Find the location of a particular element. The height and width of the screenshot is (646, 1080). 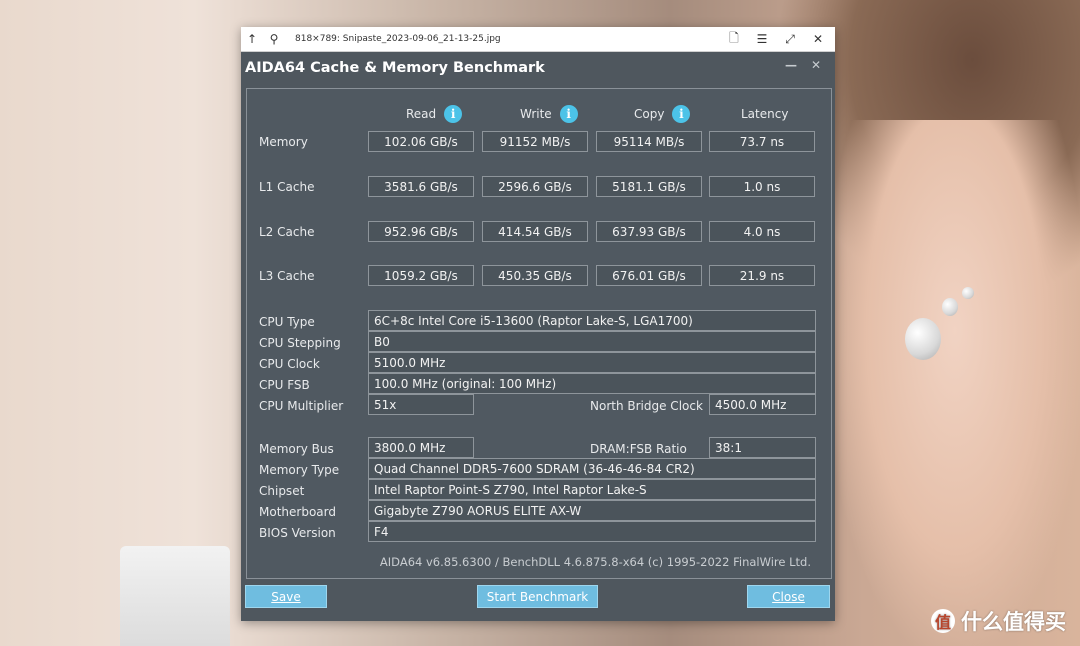

row-label-l2: L2 Cache is located at coordinates (287, 232).